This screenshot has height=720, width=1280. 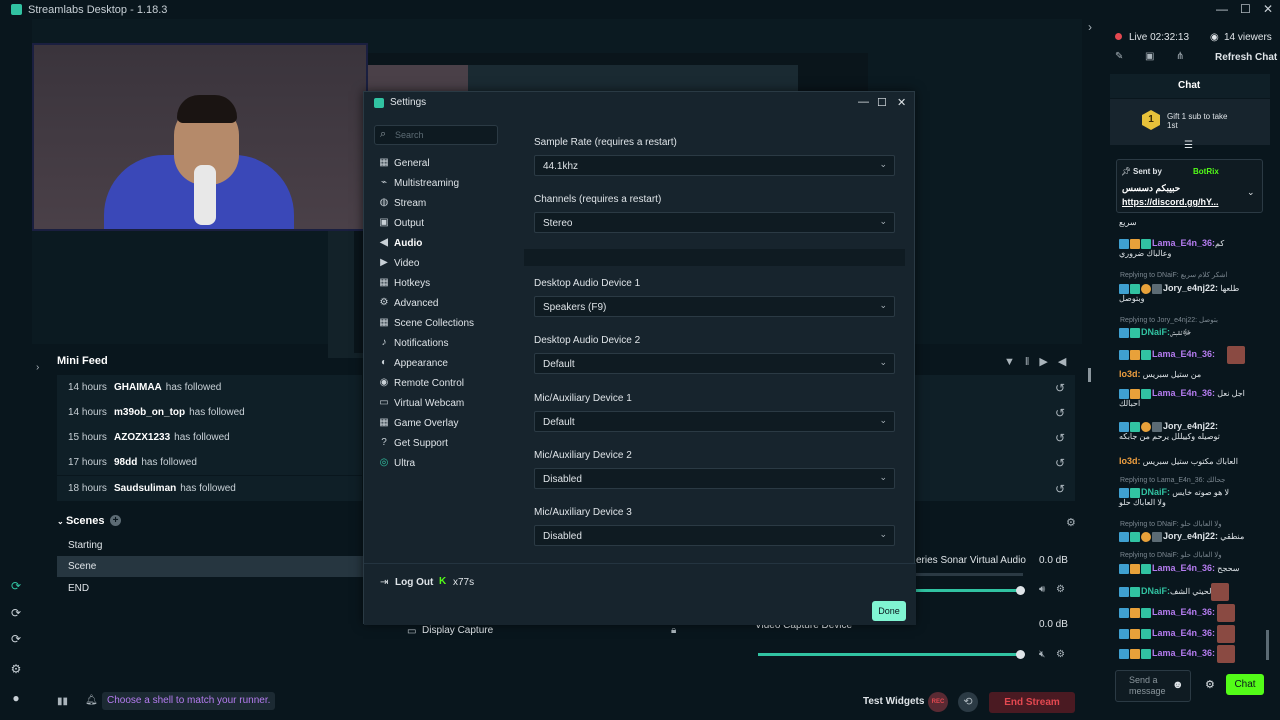 What do you see at coordinates (209, 412) in the screenshot?
I see `feed-row: 14 hours m39ob_on_top has followed` at bounding box center [209, 412].